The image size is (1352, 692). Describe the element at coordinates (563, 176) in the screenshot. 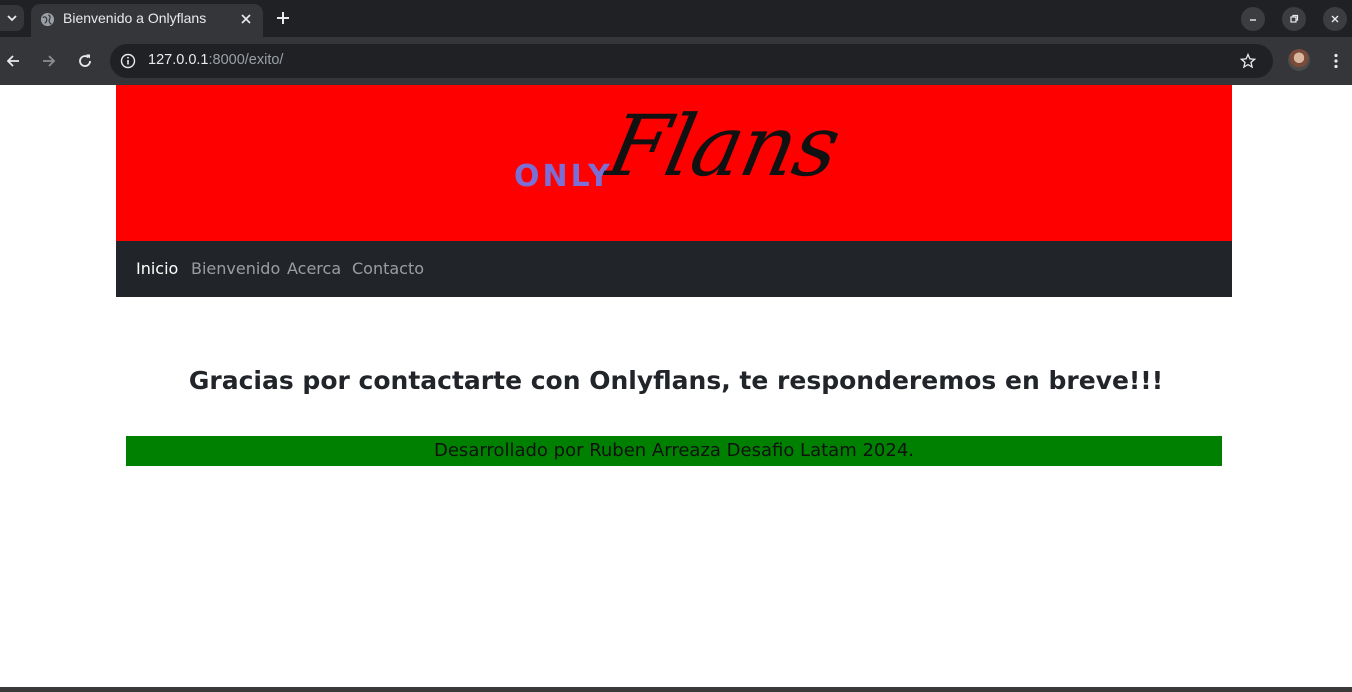

I see `logo-only-text: ONLY` at that location.